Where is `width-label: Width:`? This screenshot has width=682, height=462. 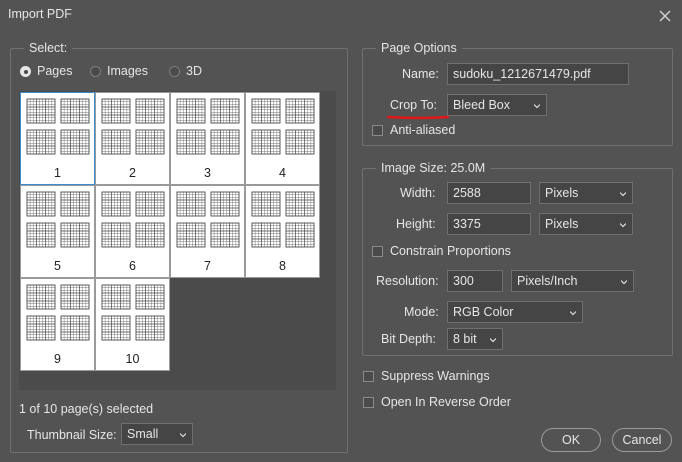
width-label: Width: is located at coordinates (418, 193).